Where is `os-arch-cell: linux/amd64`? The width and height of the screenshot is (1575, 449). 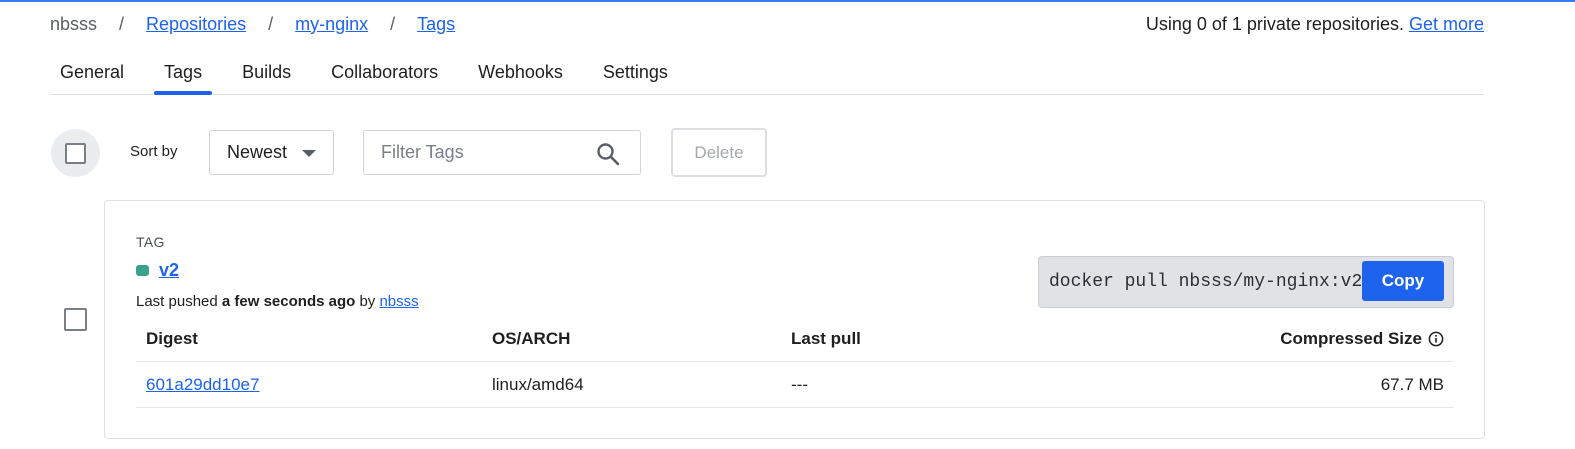 os-arch-cell: linux/amd64 is located at coordinates (538, 384).